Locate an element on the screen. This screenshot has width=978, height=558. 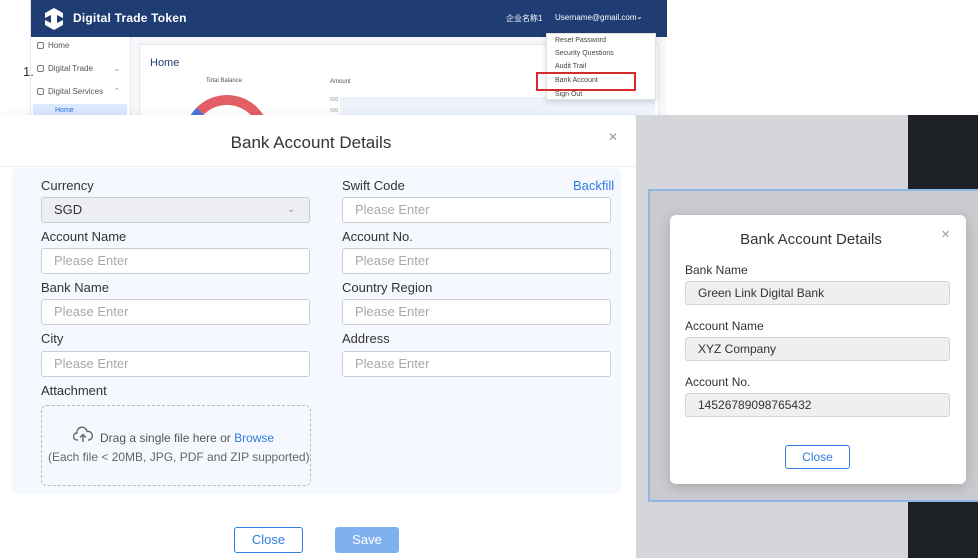
browse-link: Browse is located at coordinates (254, 438).